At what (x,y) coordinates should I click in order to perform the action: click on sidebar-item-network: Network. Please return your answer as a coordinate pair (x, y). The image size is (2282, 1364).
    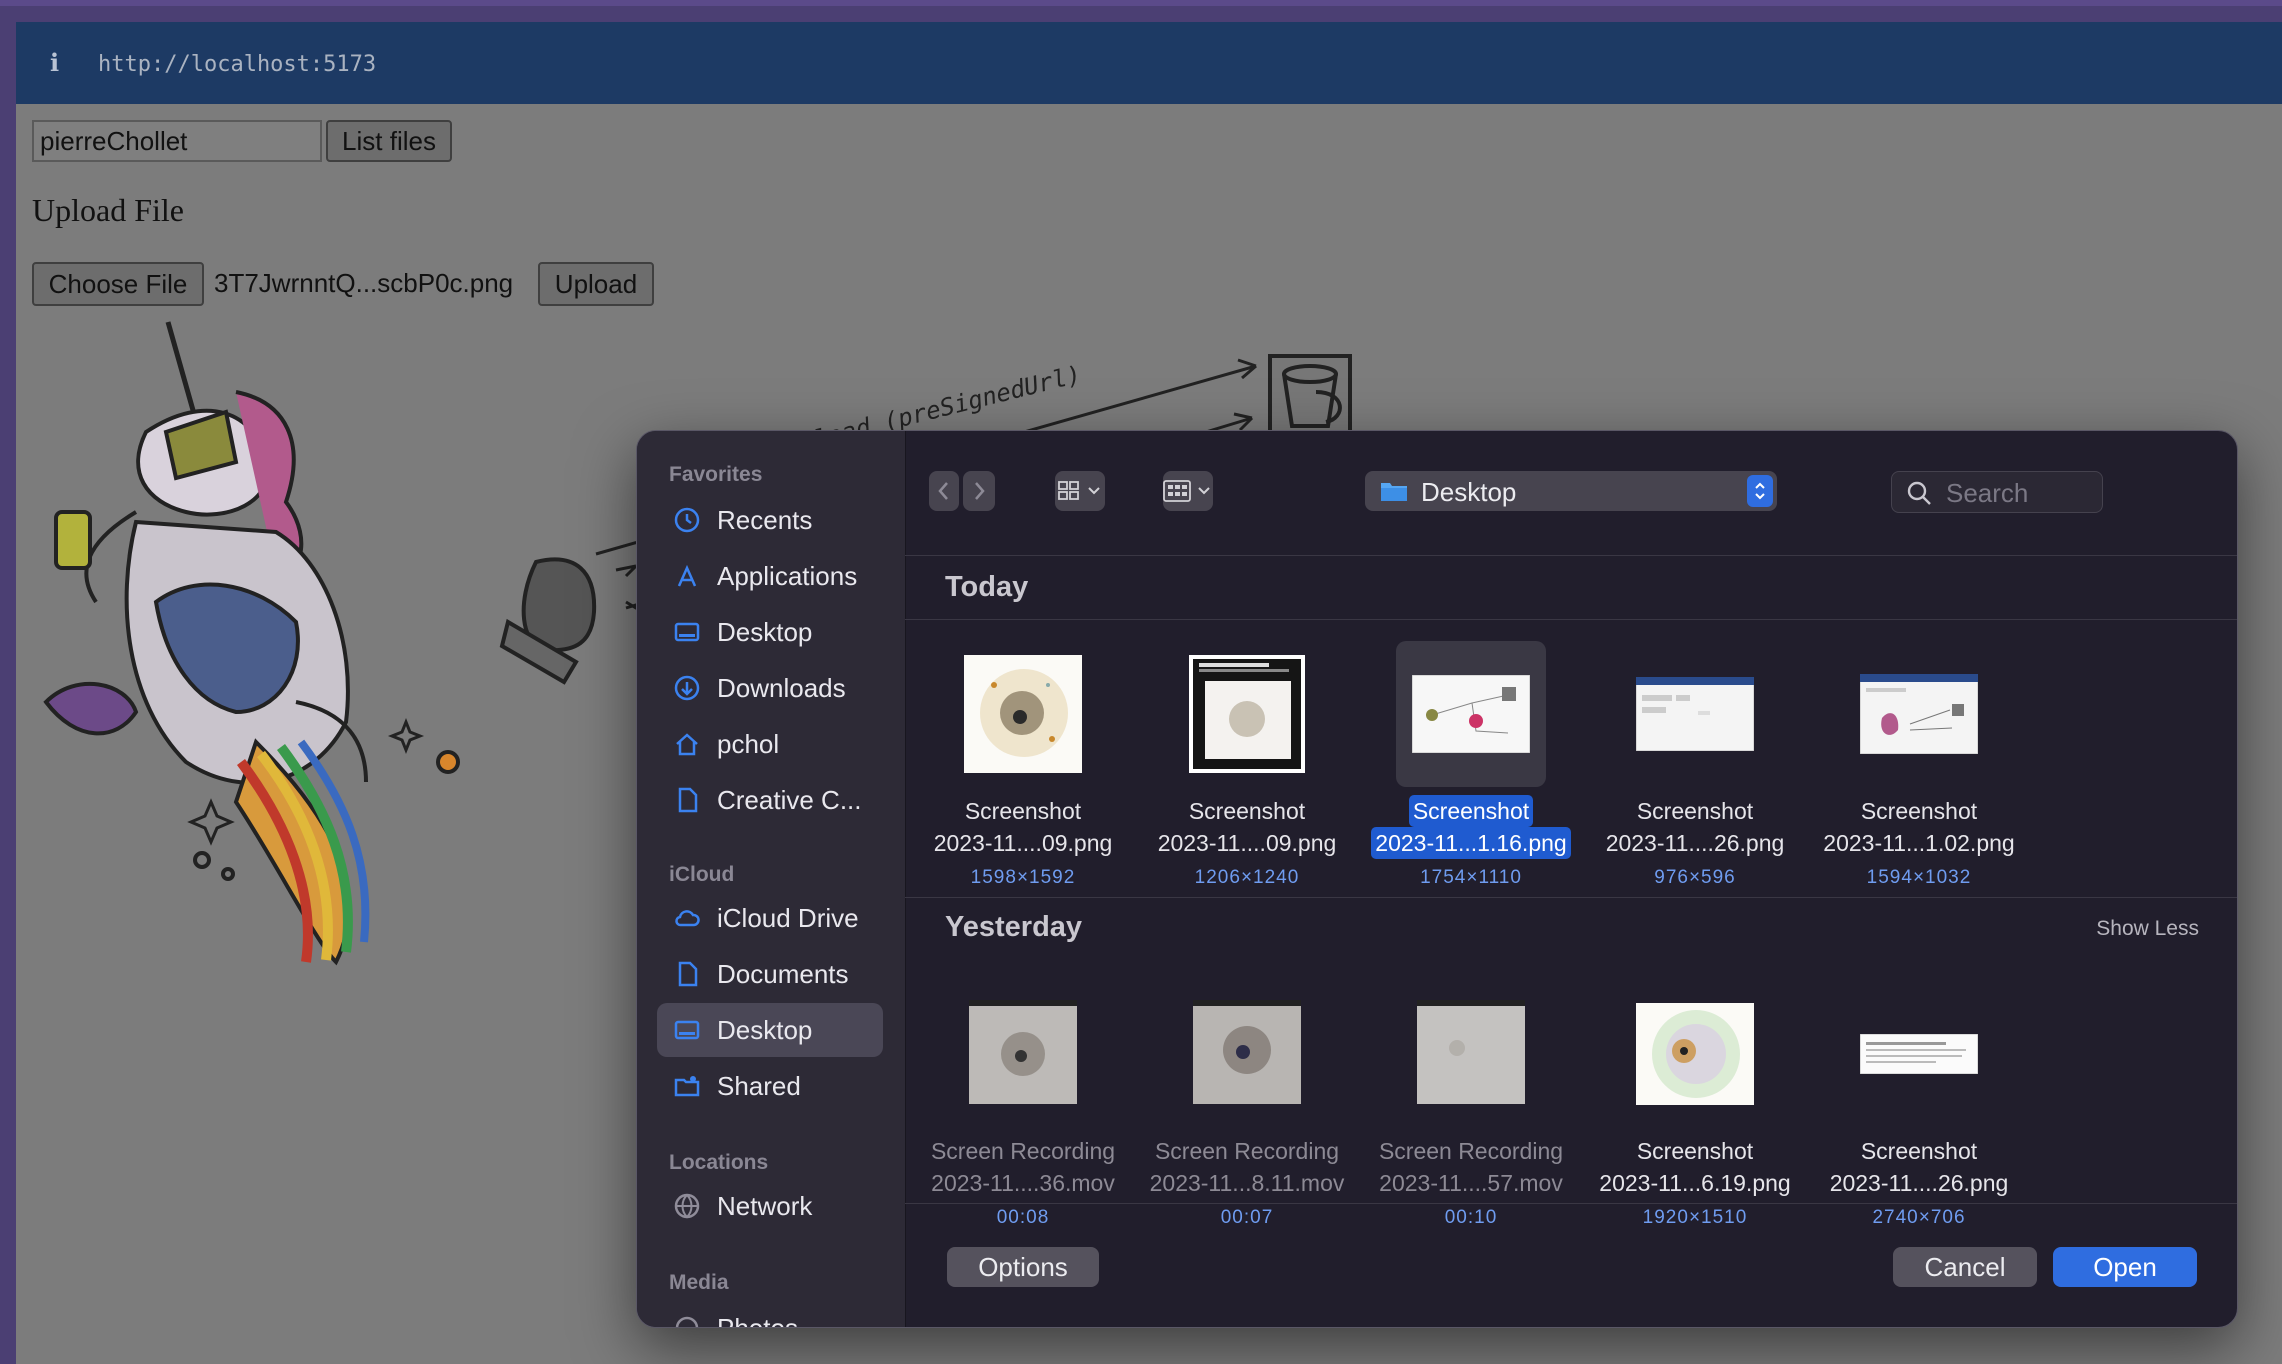
    Looking at the image, I should click on (770, 1206).